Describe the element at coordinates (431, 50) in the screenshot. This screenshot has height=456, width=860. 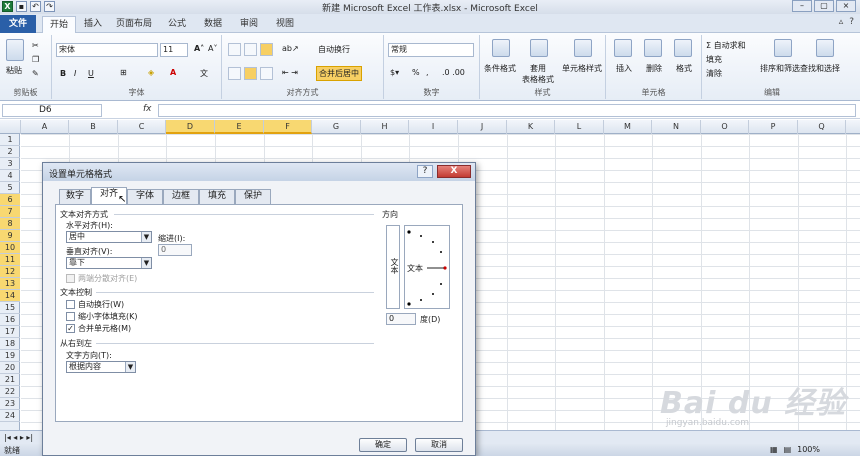
I see `number-format-select: 常规` at that location.